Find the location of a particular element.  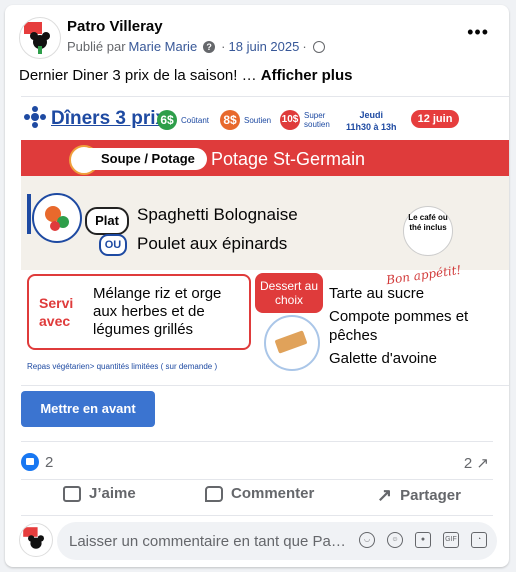

post-date: 18 juin 2025 is located at coordinates (264, 46).